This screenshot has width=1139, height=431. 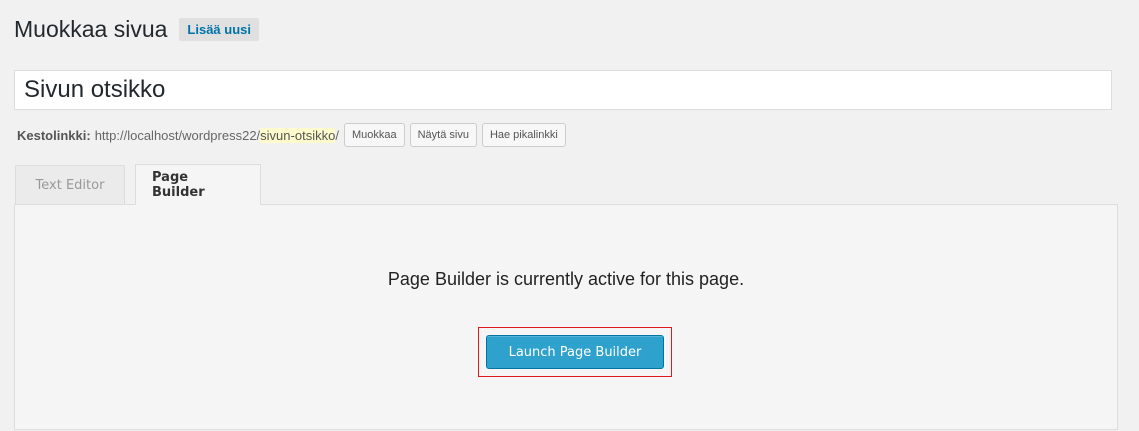 What do you see at coordinates (70, 184) in the screenshot?
I see `tab-text-editor: Text Editor` at bounding box center [70, 184].